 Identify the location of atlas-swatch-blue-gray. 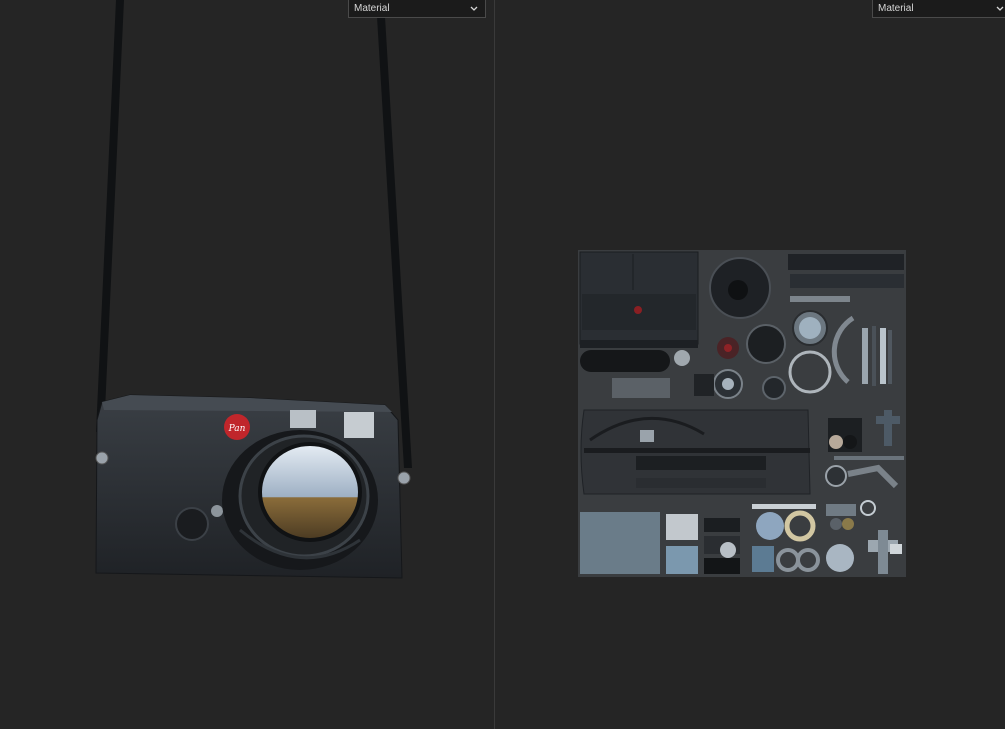
(620, 543).